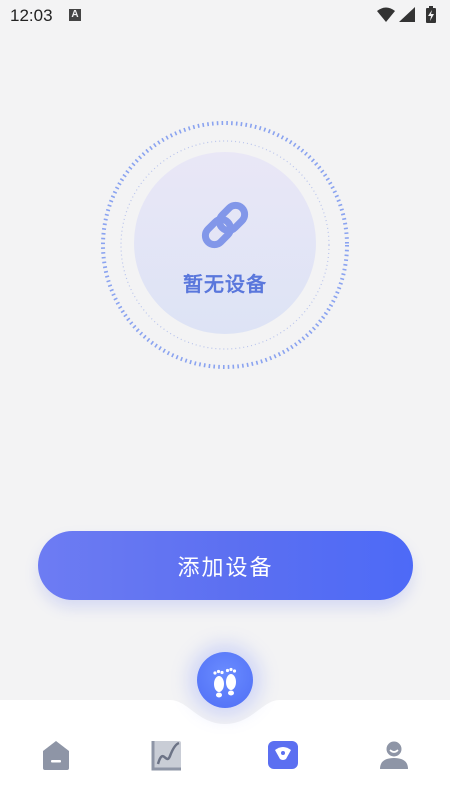 The width and height of the screenshot is (450, 800). I want to click on center-footprints-button, so click(225, 680).